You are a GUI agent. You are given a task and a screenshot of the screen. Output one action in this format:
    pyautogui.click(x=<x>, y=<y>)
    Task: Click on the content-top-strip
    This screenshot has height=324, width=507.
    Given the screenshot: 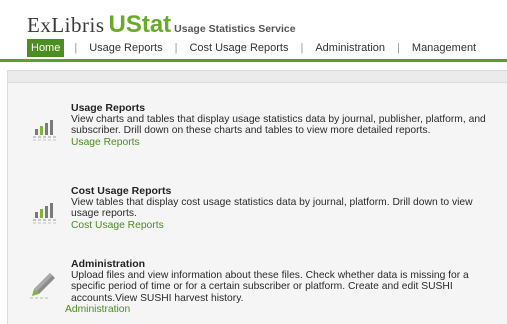 What is the action you would take?
    pyautogui.click(x=257, y=77)
    